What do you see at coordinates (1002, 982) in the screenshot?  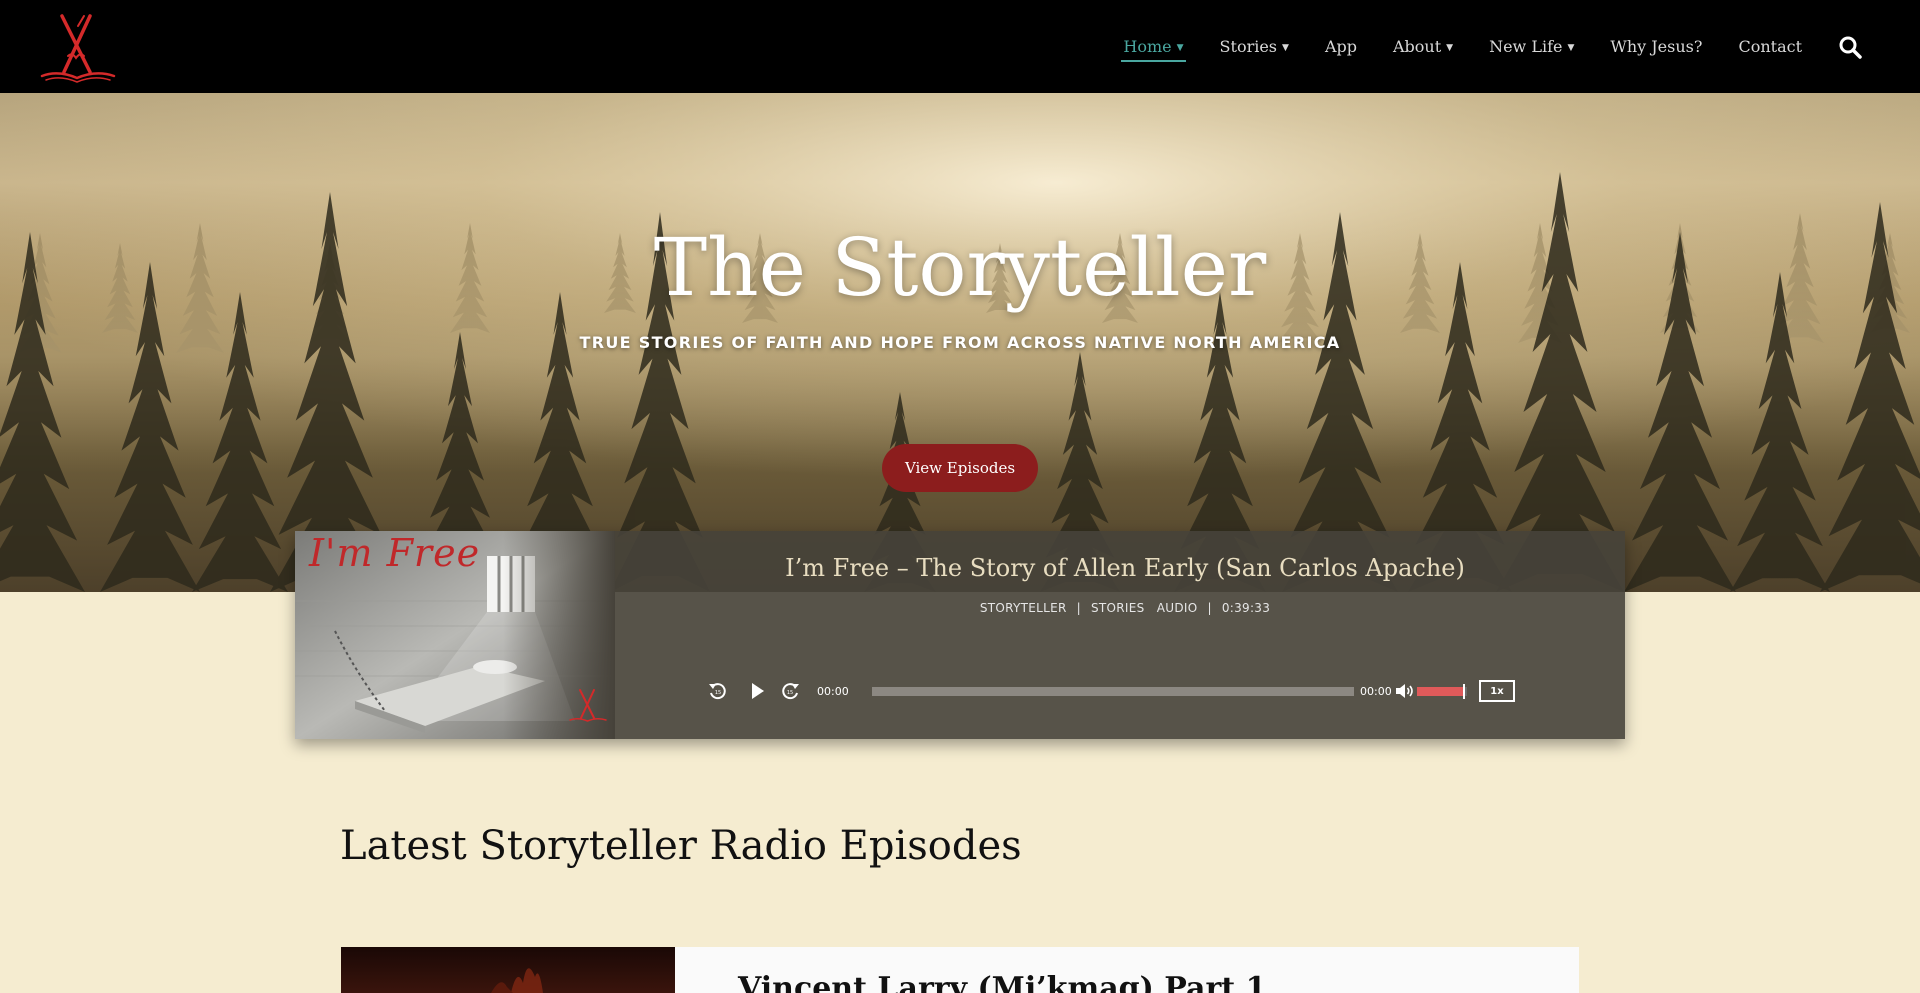 I see `episode-card-title: Vincent Larry (Mi’kmaq) Part 1` at bounding box center [1002, 982].